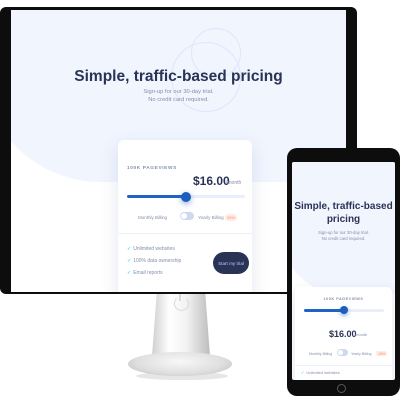 The width and height of the screenshot is (400, 400). Describe the element at coordinates (145, 273) in the screenshot. I see `feature-item: ✓ Email reports` at that location.